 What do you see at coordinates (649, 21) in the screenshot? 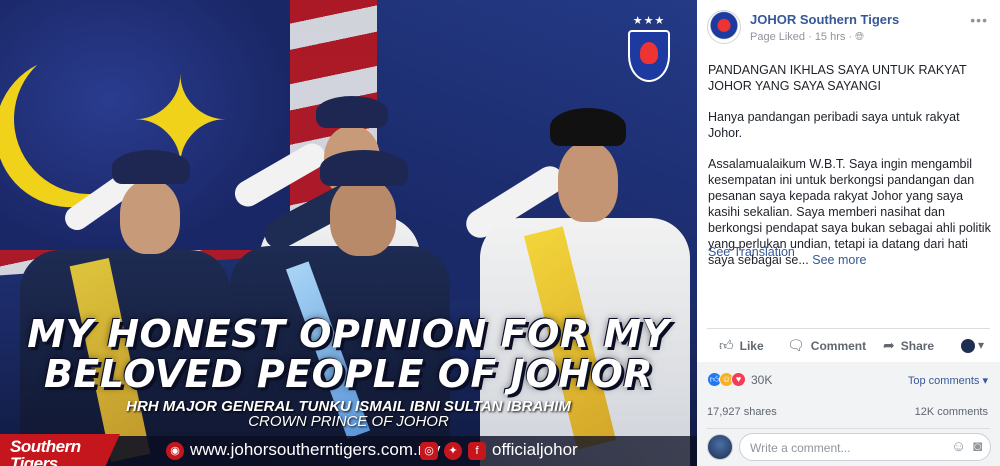
I see `crest-stars: ★★★` at bounding box center [649, 21].